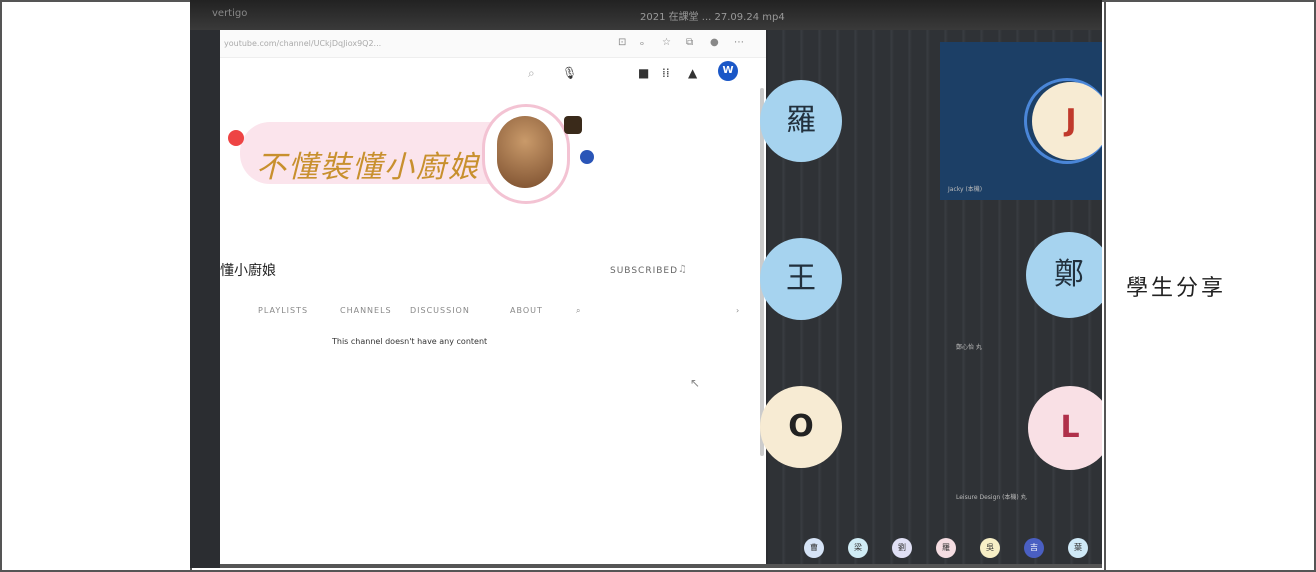  Describe the element at coordinates (587, 157) in the screenshot. I see `banner-bubble-icon` at that location.